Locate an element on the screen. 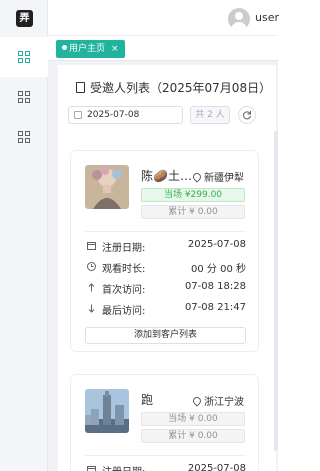 The image size is (320, 471). first-visit-row: 首次访问: 07-08 18:28 is located at coordinates (166, 288).